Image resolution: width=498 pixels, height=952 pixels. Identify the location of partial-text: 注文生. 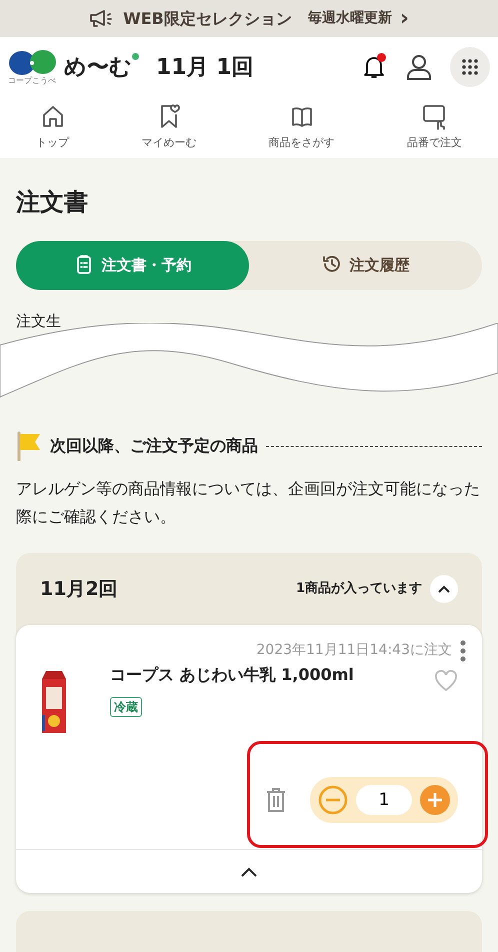
(39, 321).